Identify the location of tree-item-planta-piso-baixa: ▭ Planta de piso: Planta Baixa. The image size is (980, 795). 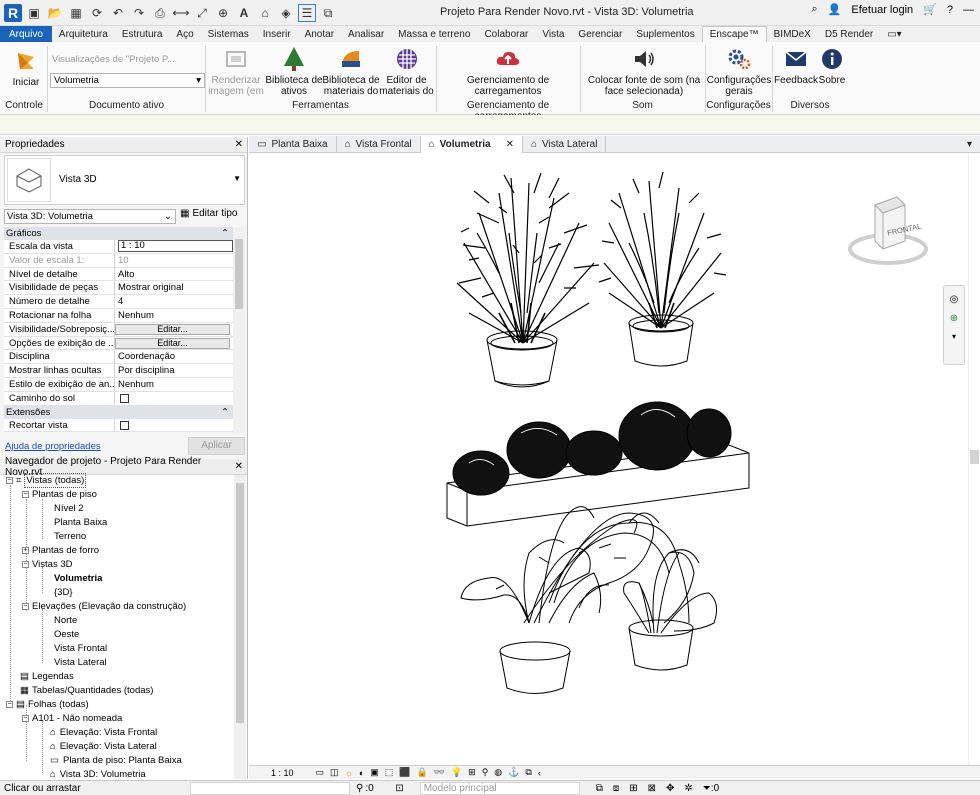
(116, 760).